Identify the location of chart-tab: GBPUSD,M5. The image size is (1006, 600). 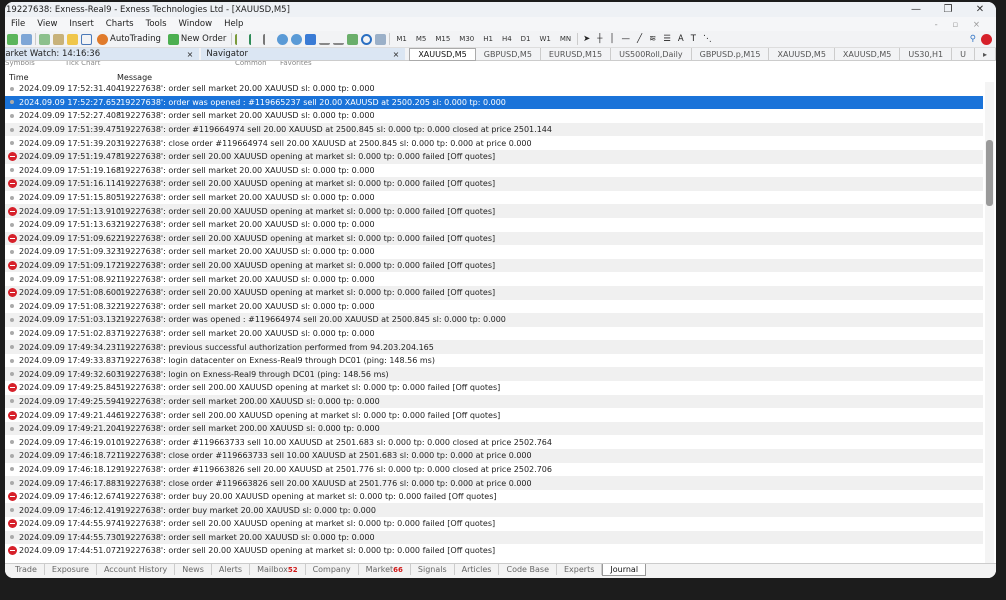
(508, 54).